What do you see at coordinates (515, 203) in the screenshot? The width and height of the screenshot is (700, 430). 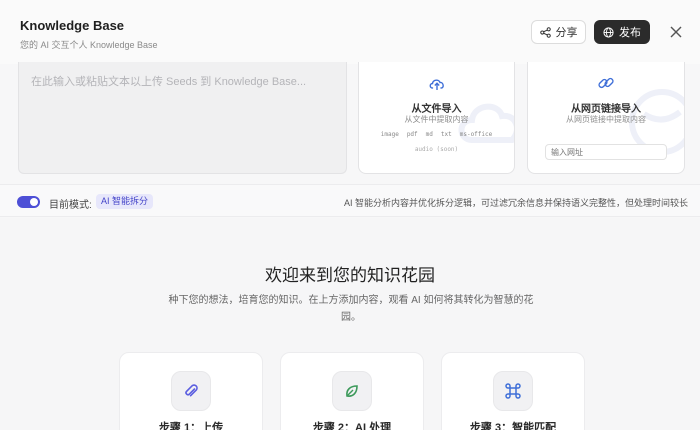 I see `mode-description: AI 智能分析内容并优化拆分逻辑，可过滤冗余信息并保持语义完整性，但处理时间较长` at bounding box center [515, 203].